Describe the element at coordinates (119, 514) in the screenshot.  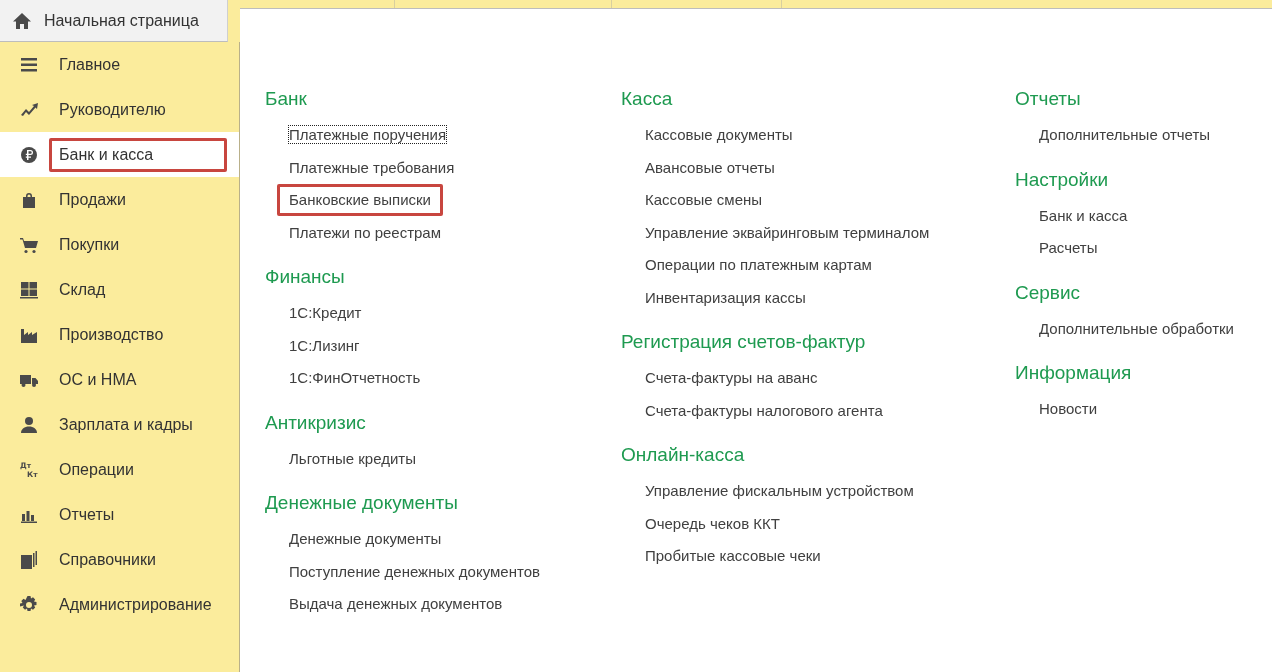
I see `sidebar-item: Отчеты` at that location.